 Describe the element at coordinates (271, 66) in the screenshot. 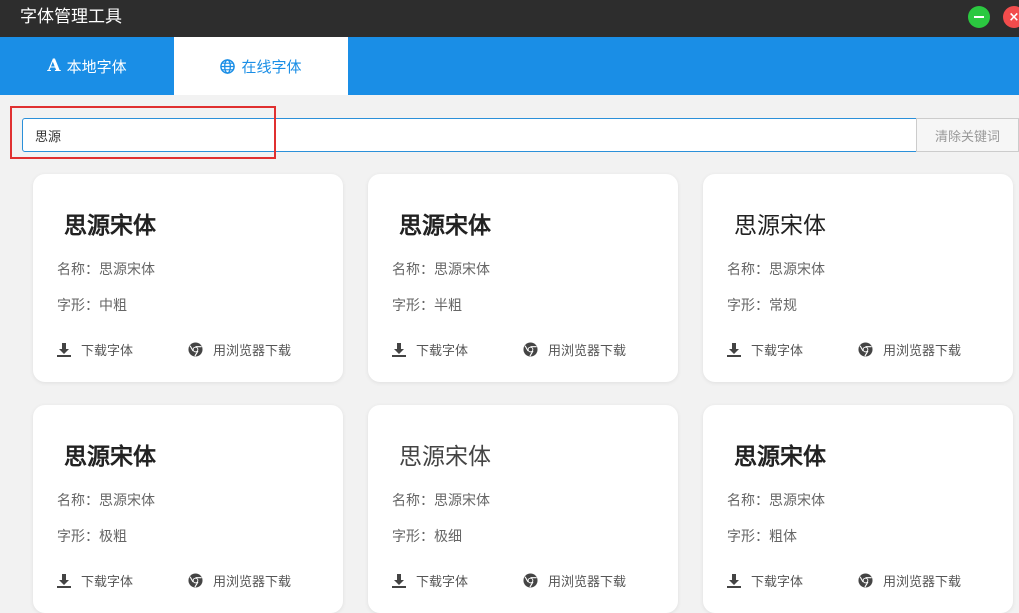

I see `tab-online-label: 在线字体` at that location.